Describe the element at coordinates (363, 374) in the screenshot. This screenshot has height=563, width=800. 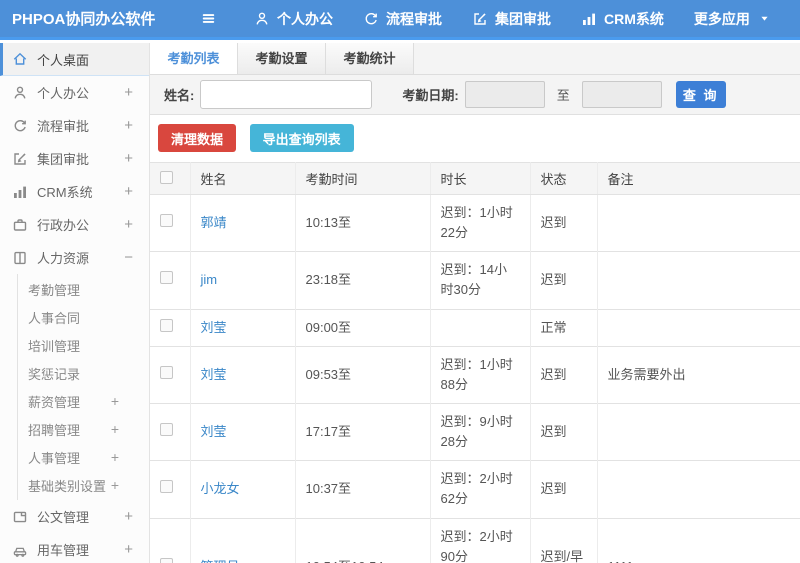
I see `attendance-time-cell: 09:53至` at that location.